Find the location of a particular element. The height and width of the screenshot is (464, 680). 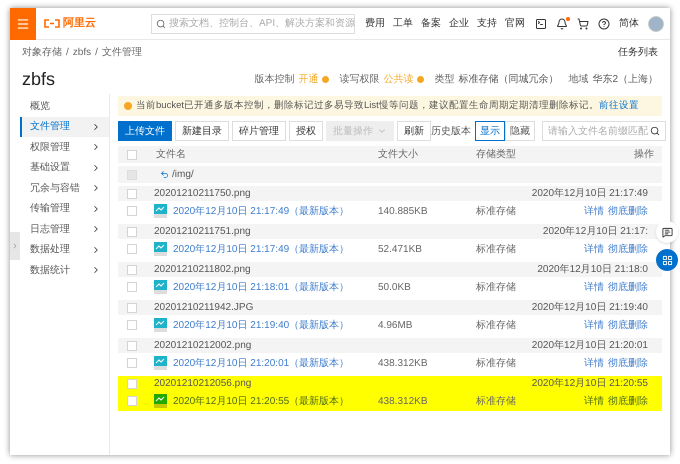

toolbar-button: 新建目录 is located at coordinates (202, 131).